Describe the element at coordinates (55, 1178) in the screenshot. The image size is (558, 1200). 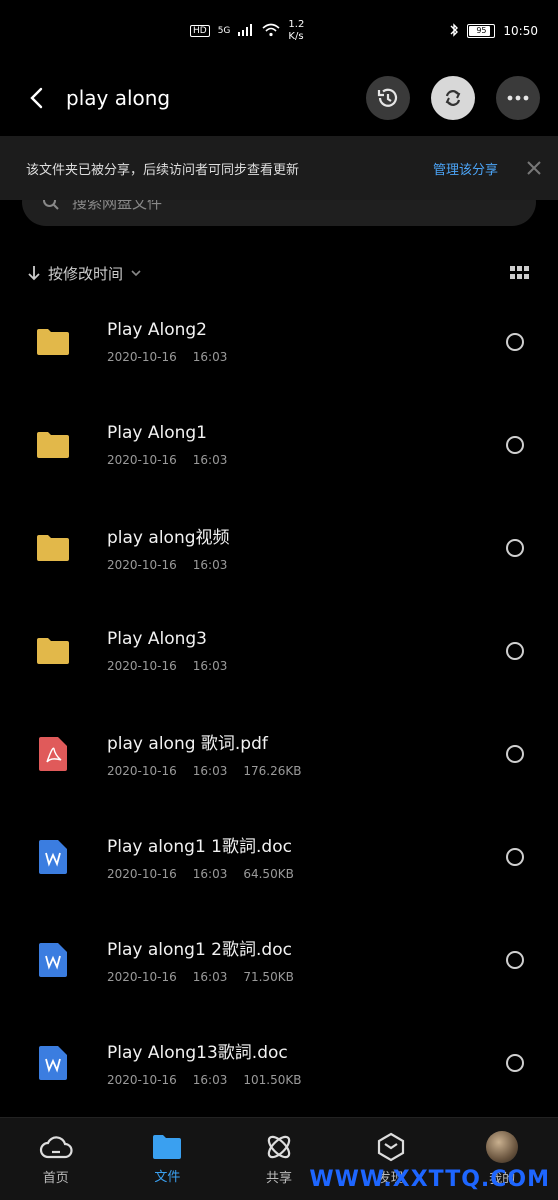
I see `nav-home-label: 首页` at that location.